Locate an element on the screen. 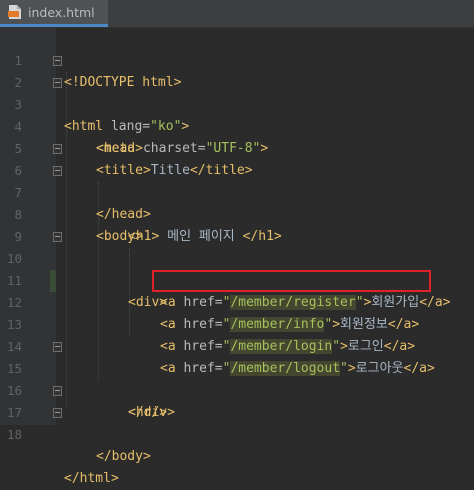  code-line: 16 <hr/> is located at coordinates (237, 389).